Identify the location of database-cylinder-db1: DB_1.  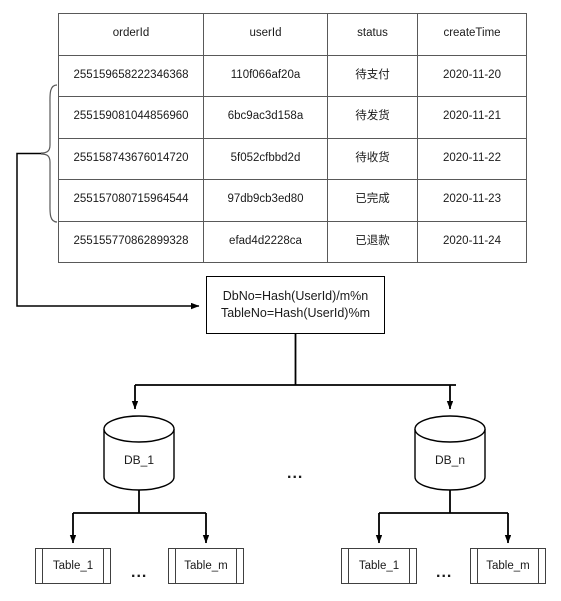
(139, 453).